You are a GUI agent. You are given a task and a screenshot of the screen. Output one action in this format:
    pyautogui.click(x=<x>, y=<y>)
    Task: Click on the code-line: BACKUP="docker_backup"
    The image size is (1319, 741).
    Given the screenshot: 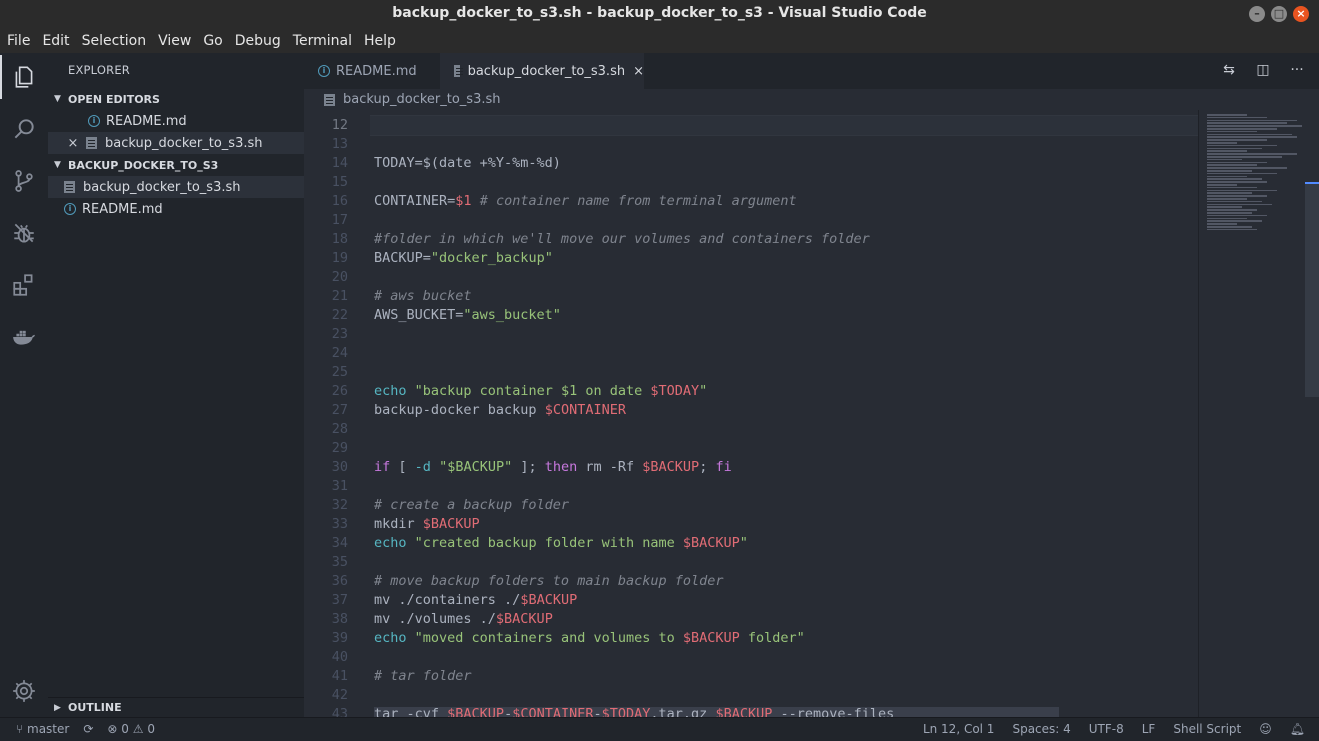 What is the action you would take?
    pyautogui.click(x=463, y=258)
    